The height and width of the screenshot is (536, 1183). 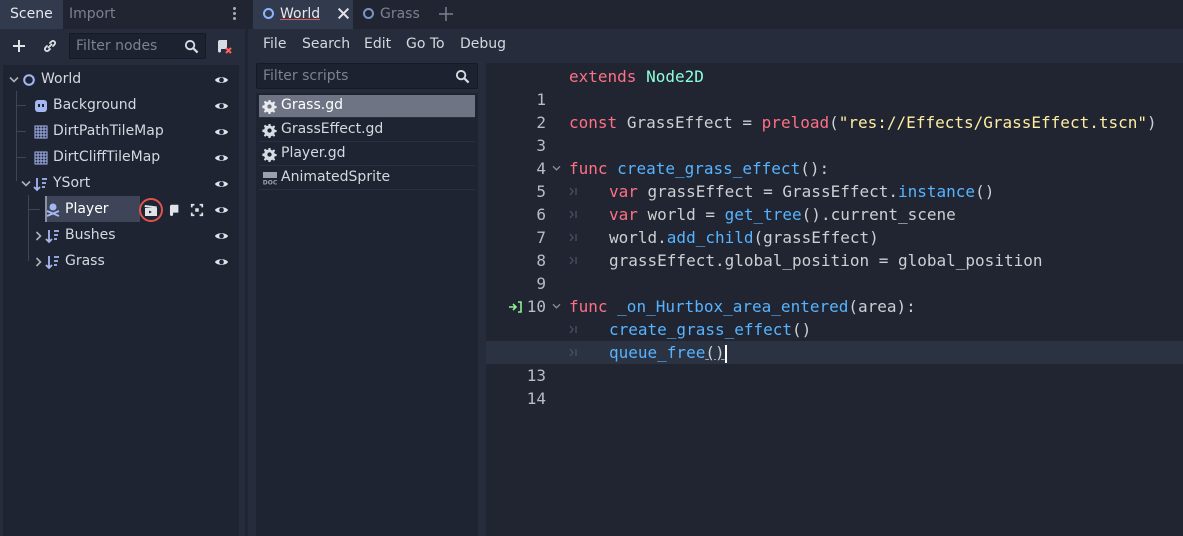 I want to click on code-line: 11 func _on_Hurtbox_area_entered(area):, so click(x=834, y=328).